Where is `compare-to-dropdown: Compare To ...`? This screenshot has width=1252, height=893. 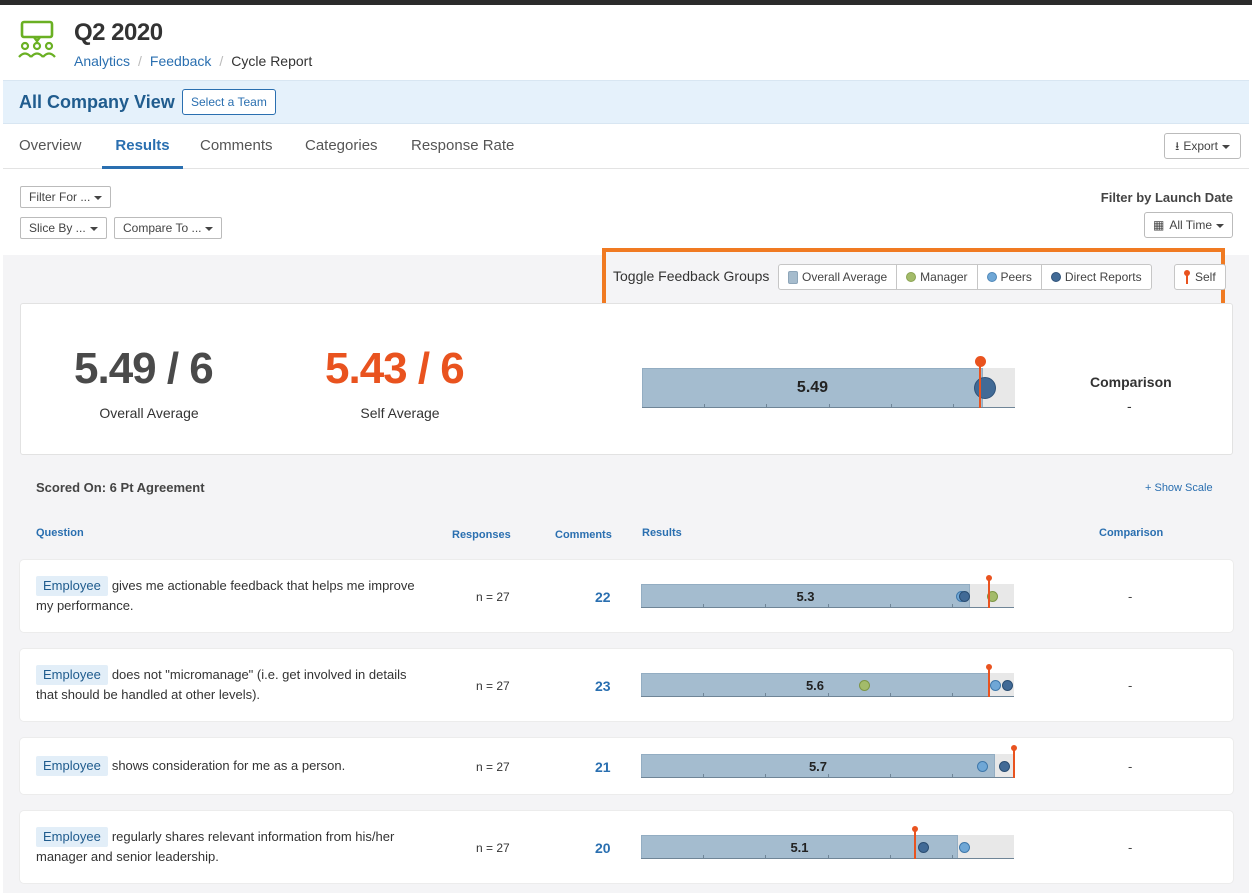
compare-to-dropdown: Compare To ... is located at coordinates (168, 228).